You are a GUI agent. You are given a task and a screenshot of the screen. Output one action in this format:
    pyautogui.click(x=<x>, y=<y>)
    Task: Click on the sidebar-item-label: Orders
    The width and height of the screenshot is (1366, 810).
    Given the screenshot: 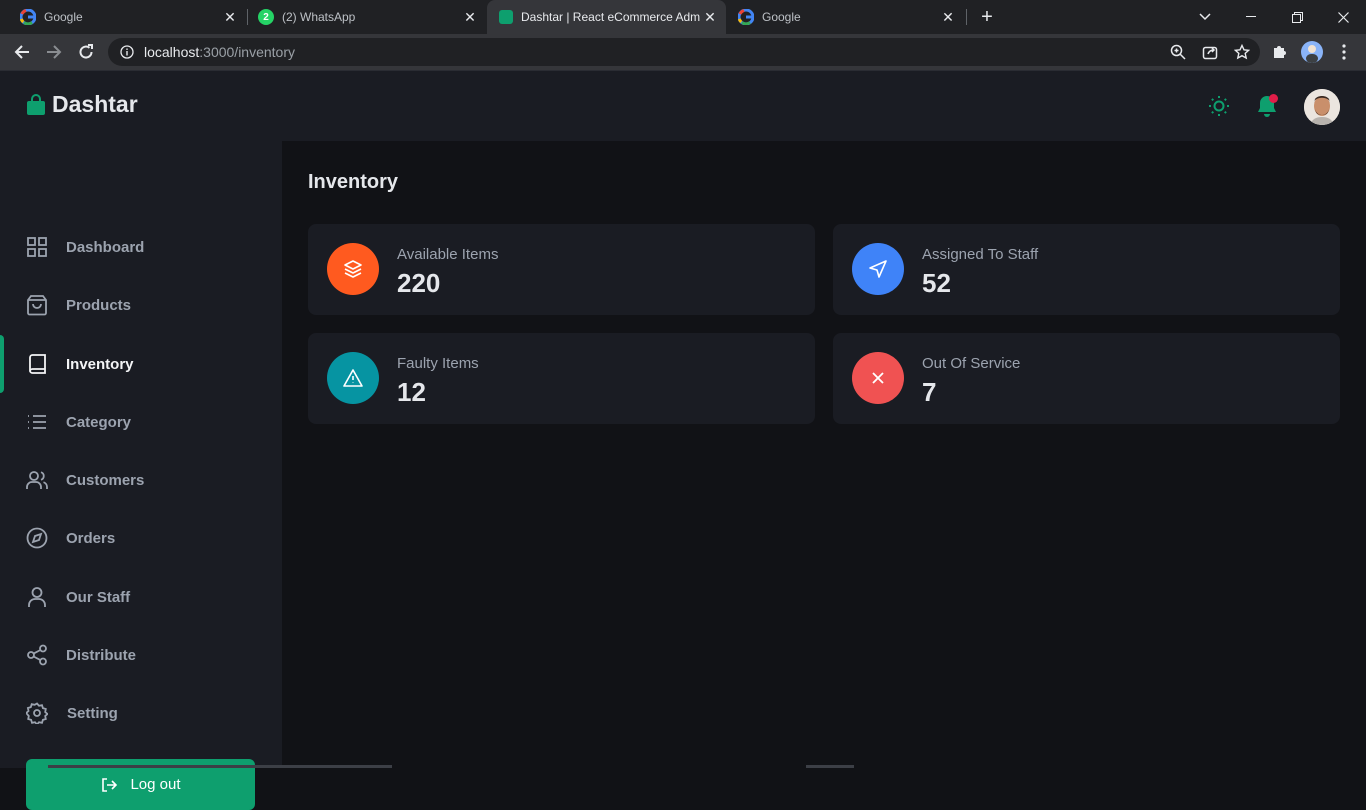 What is the action you would take?
    pyautogui.click(x=91, y=538)
    